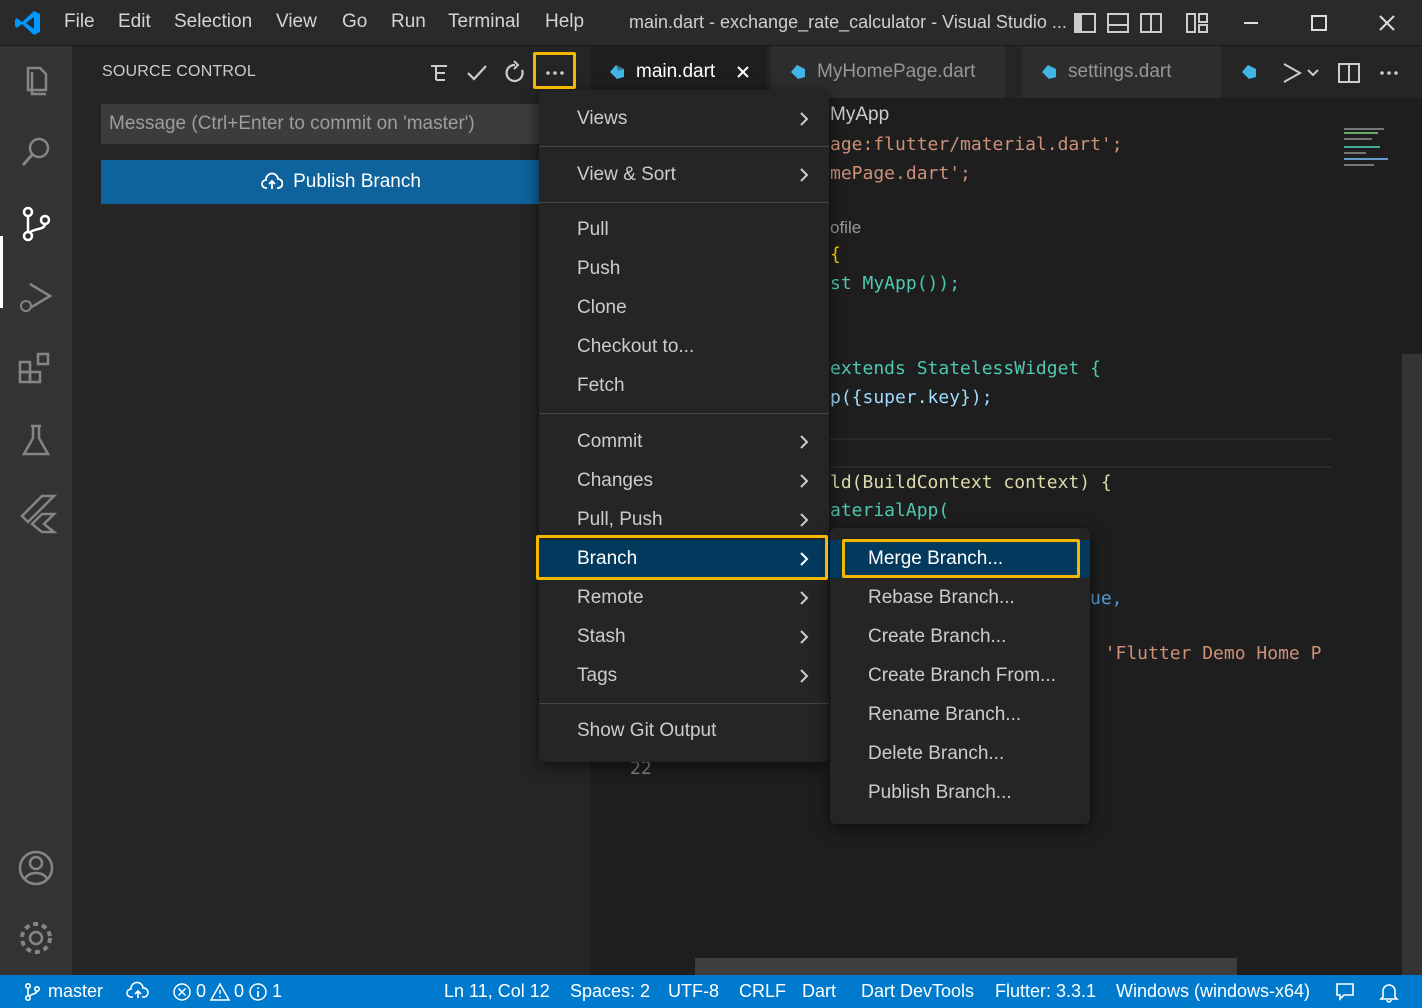 This screenshot has height=1008, width=1422. I want to click on active-indicator, so click(1, 272).